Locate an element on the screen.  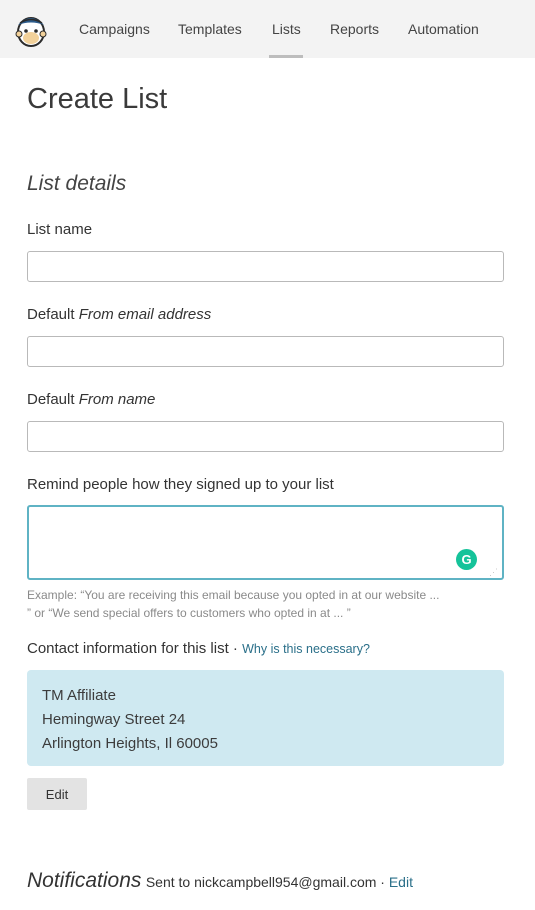
from-email-label-prefix: Default is located at coordinates (51, 314).